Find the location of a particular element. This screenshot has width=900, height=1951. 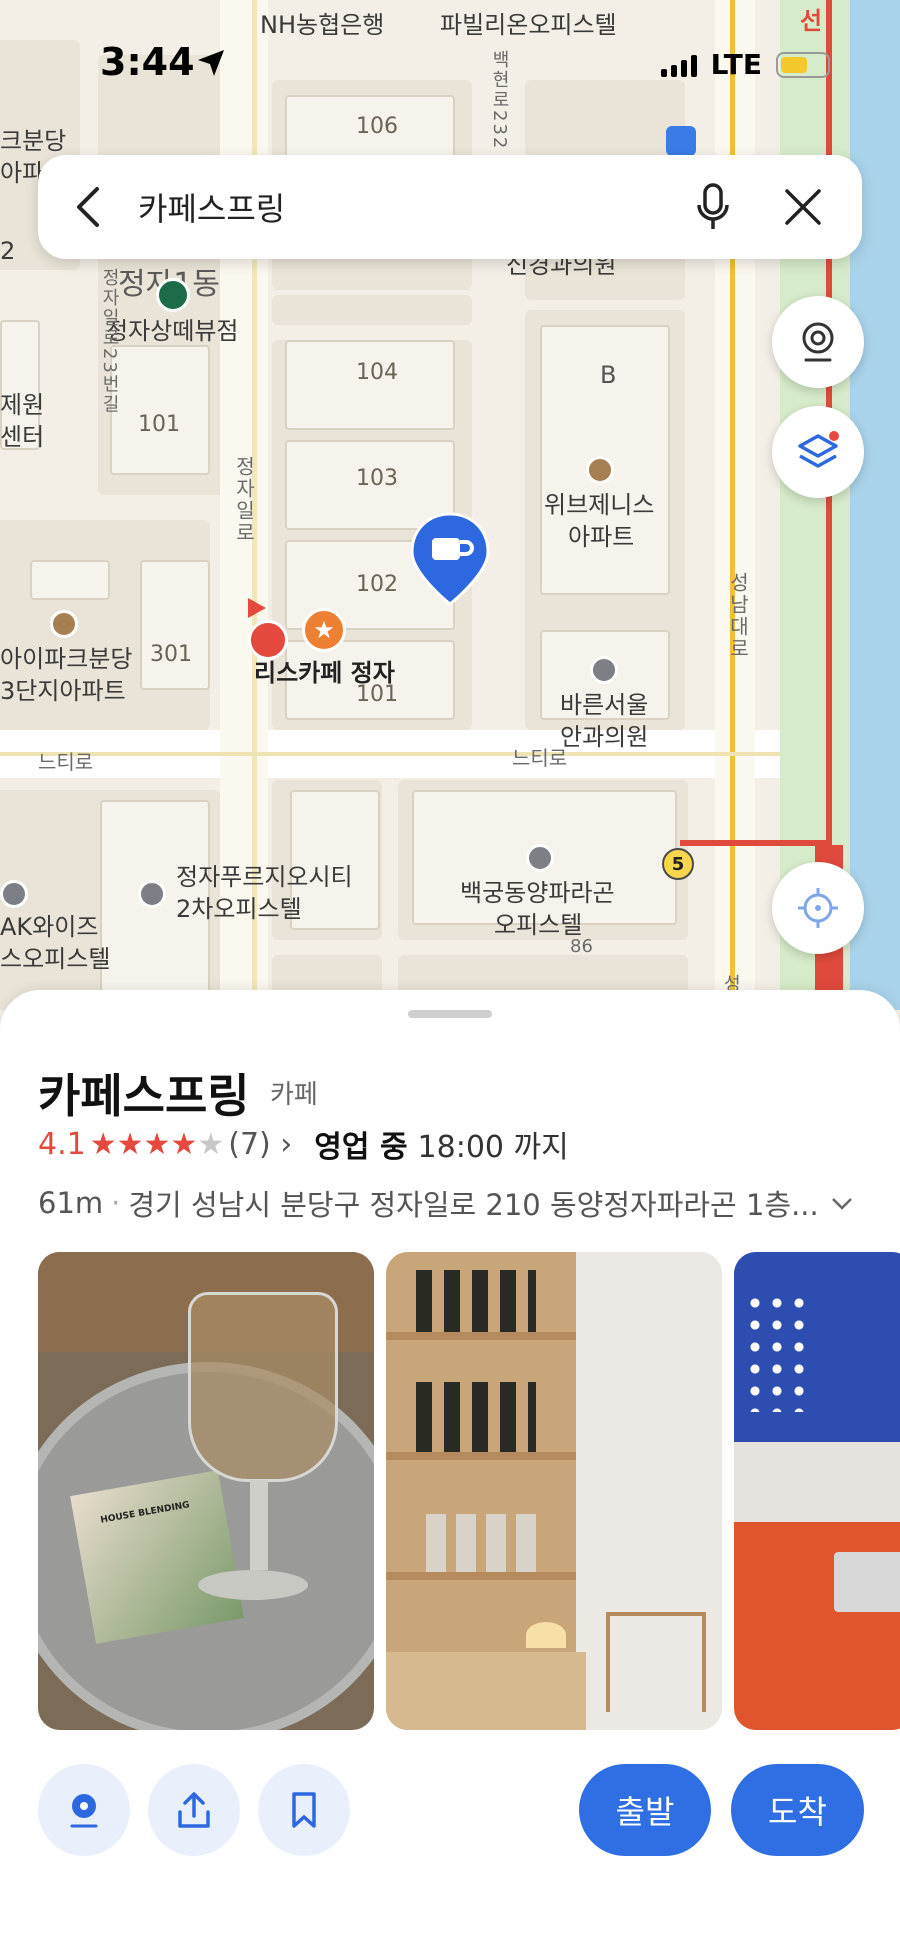

label-ak-officetel: 스오피스텔 is located at coordinates (55, 959).